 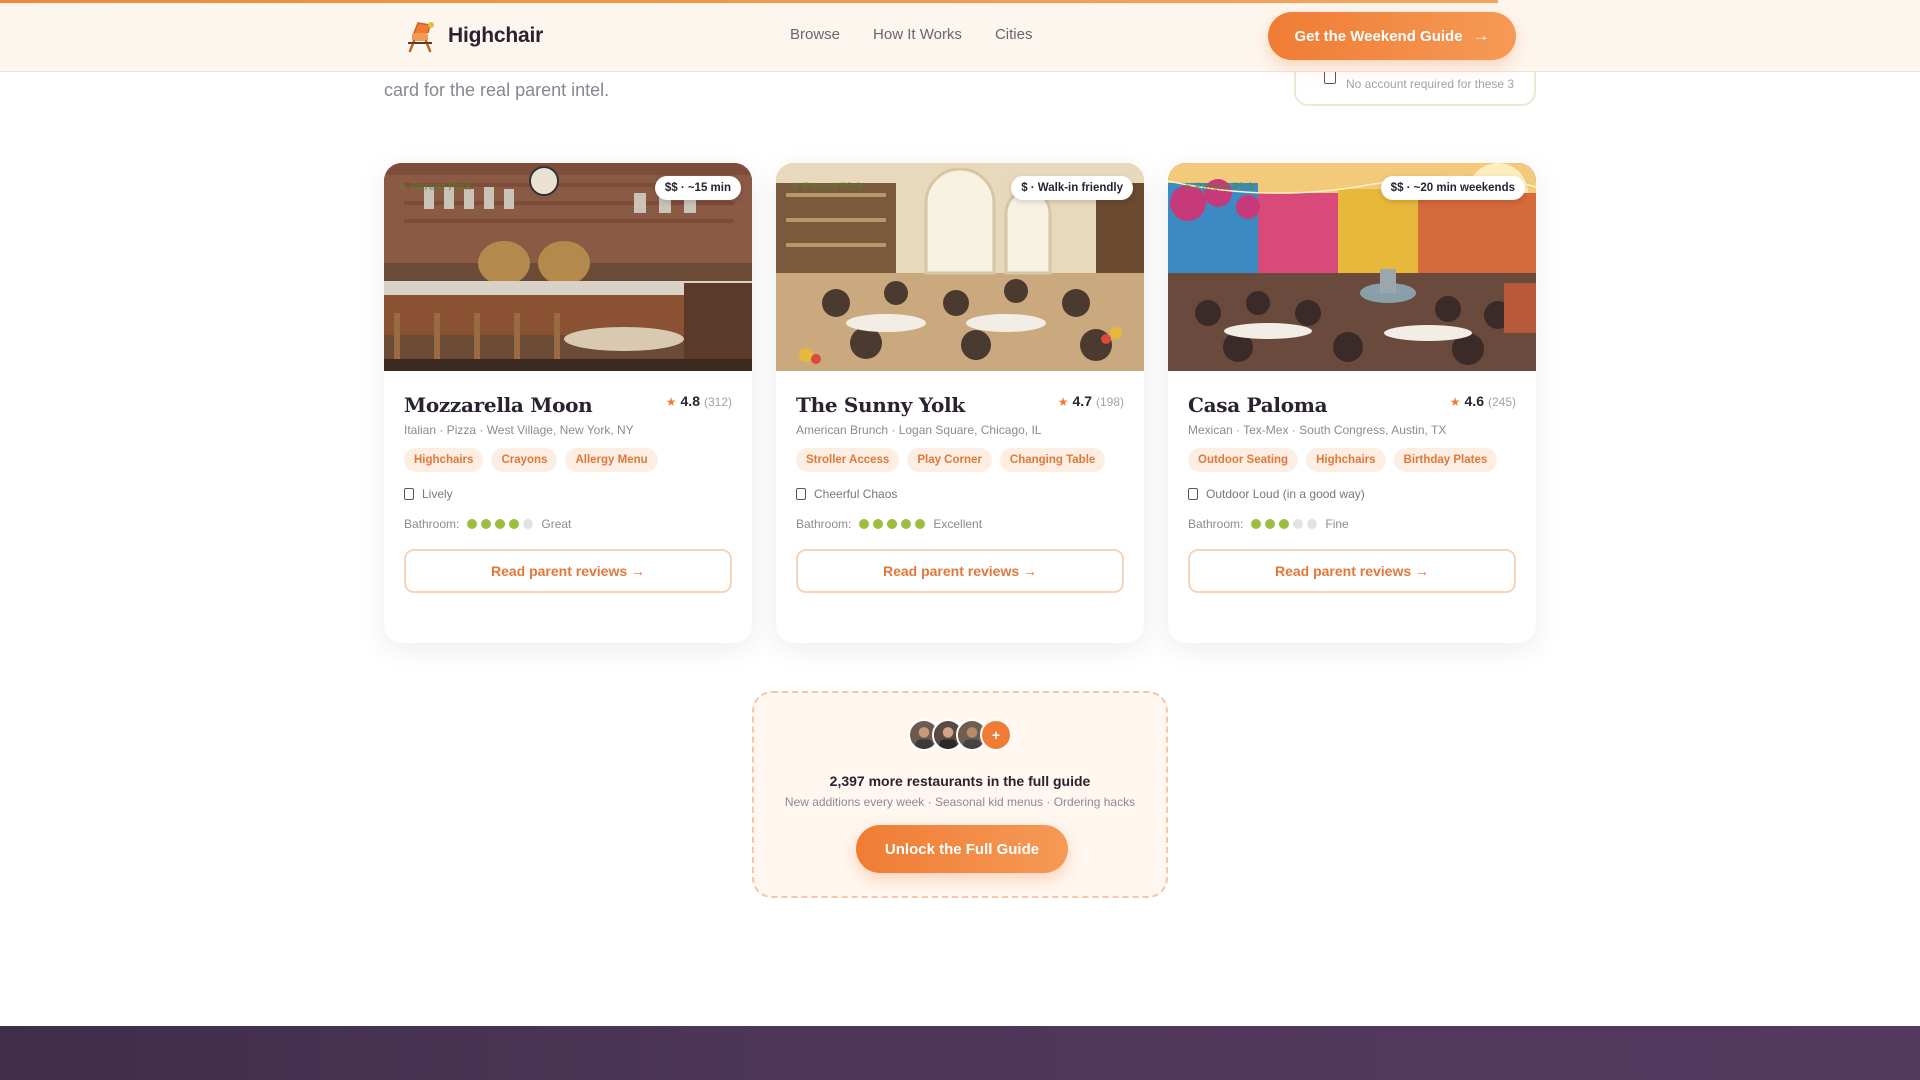 I want to click on noise-vibe-label: Outdoor Loud (in a good way), so click(x=1285, y=494).